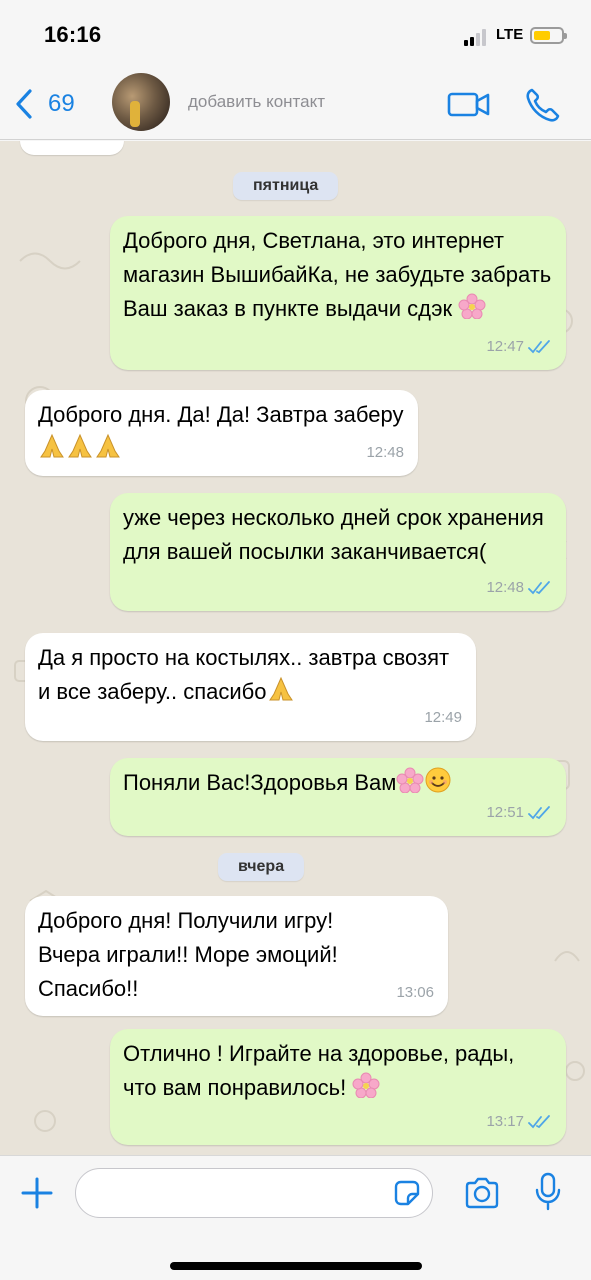 This screenshot has width=591, height=1280. I want to click on microphone-icon, so click(548, 1192).